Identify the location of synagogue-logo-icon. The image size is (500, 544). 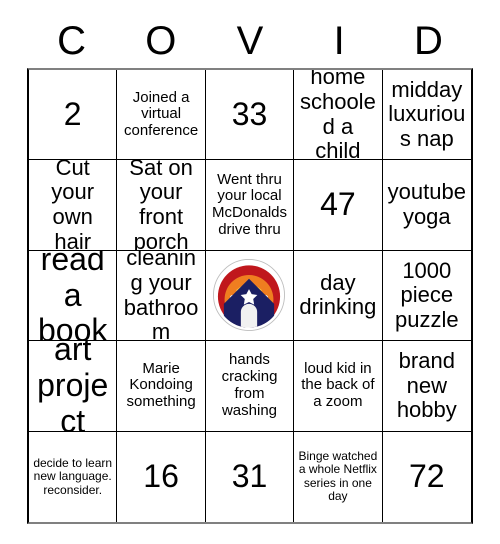
(249, 295).